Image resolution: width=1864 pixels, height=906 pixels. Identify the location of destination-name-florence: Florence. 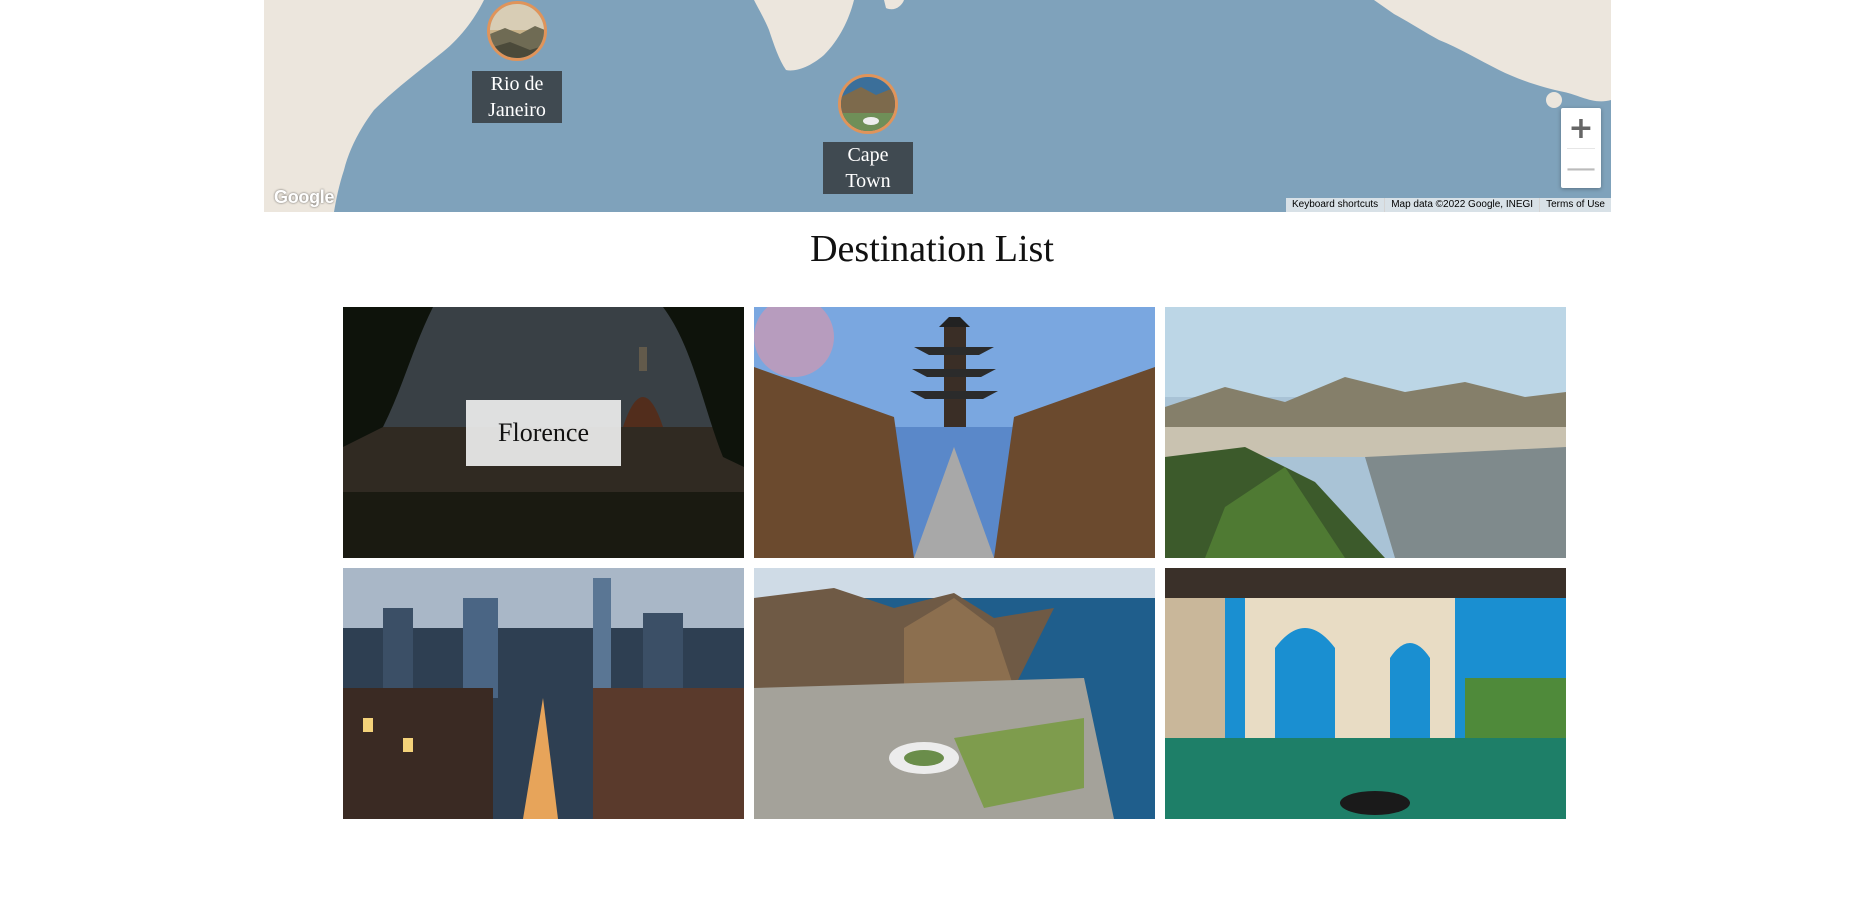
(543, 432).